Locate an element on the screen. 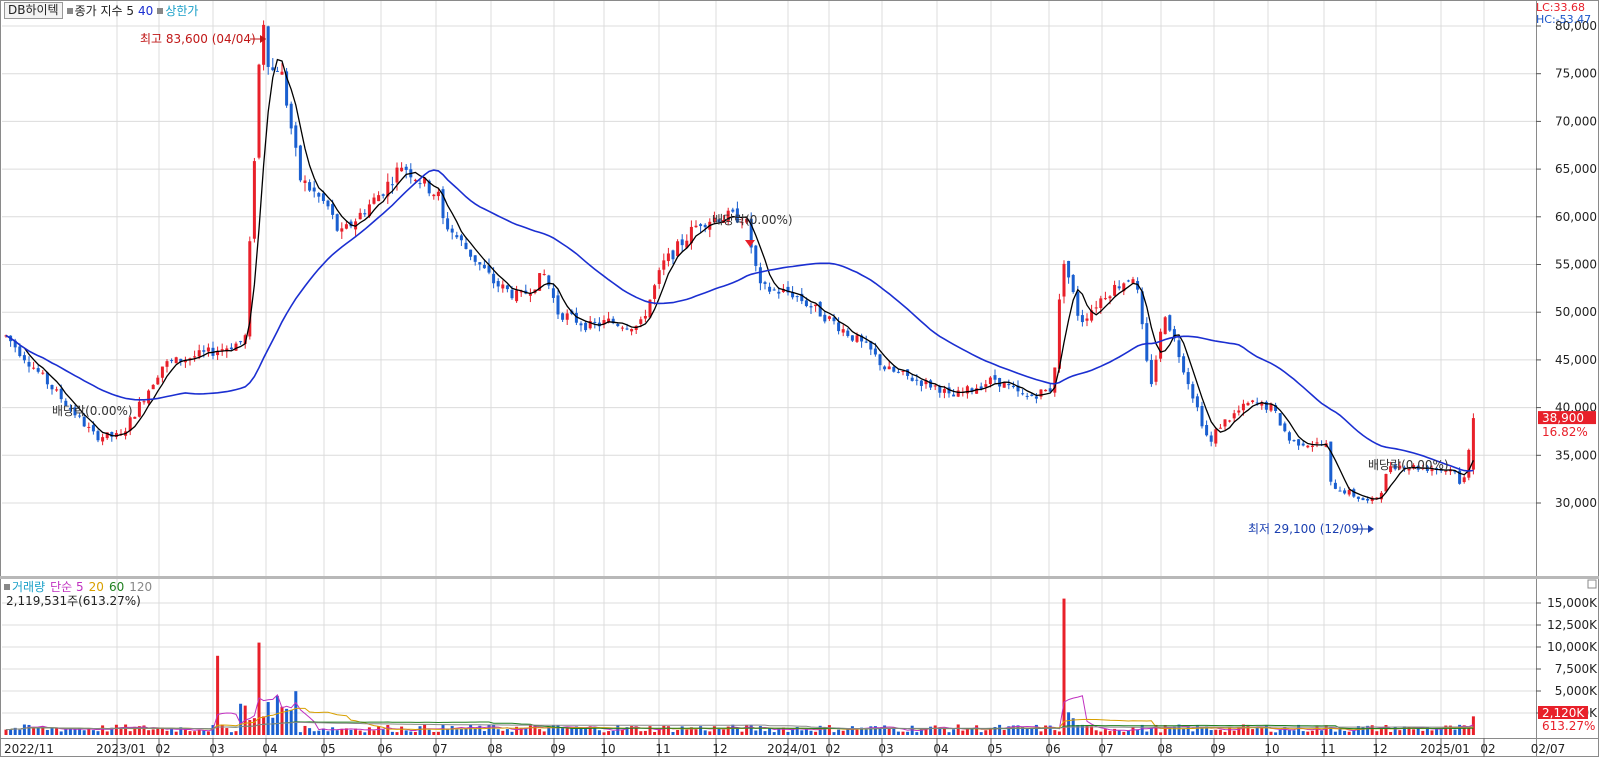  legend-square-icon is located at coordinates (69, 11).